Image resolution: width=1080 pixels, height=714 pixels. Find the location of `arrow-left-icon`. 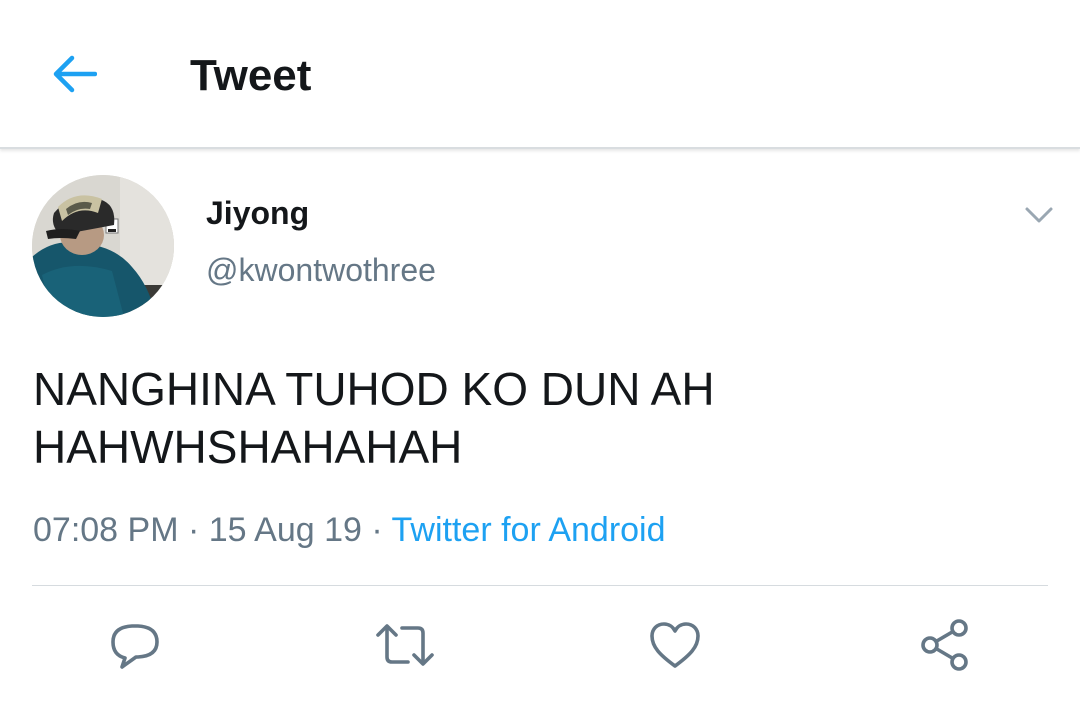

arrow-left-icon is located at coordinates (75, 74).